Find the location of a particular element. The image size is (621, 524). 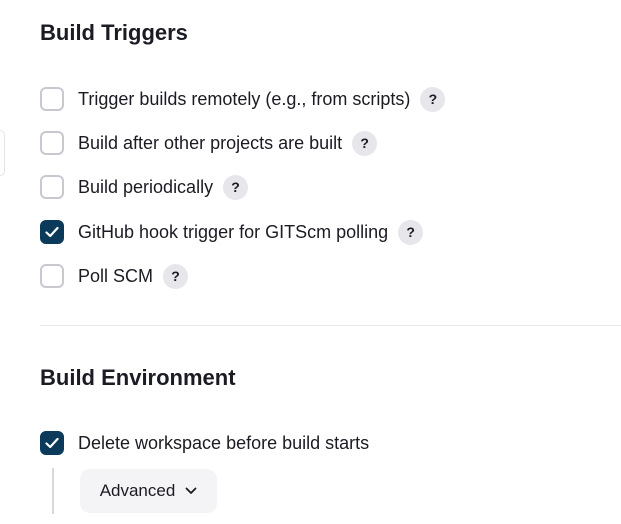

build-periodically-row: Build periodically ? is located at coordinates (144, 187).